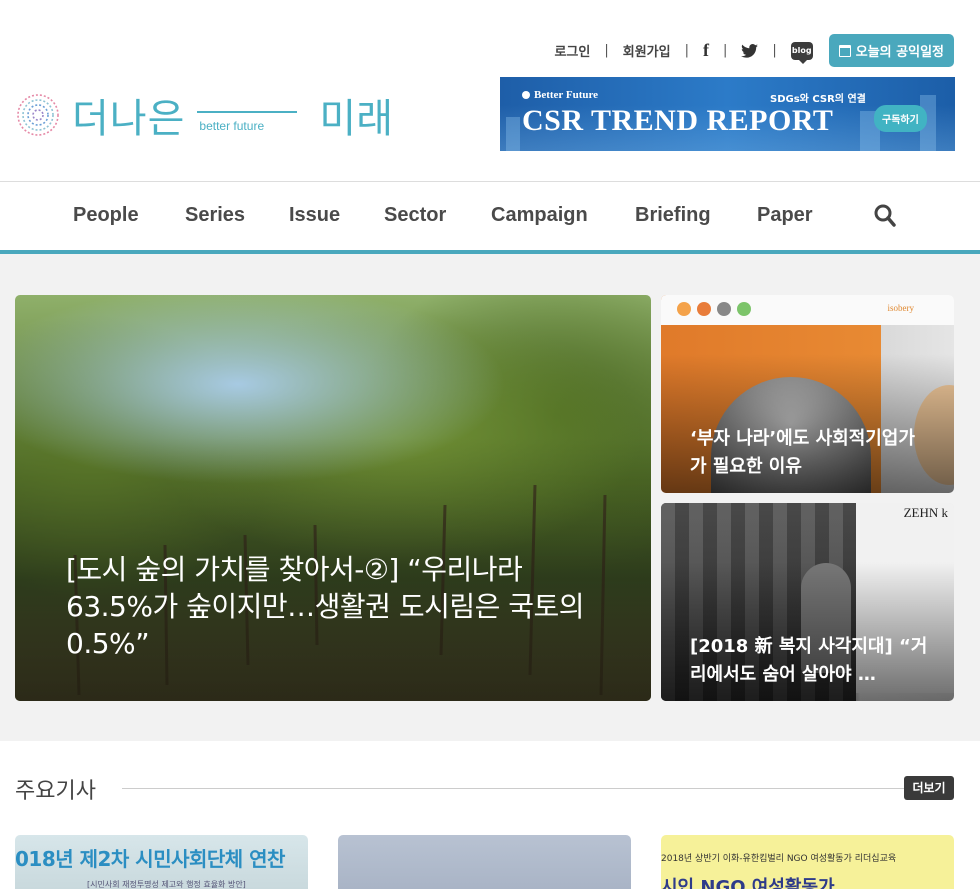 Image resolution: width=980 pixels, height=889 pixels. Describe the element at coordinates (513, 788) in the screenshot. I see `section-divider` at that location.